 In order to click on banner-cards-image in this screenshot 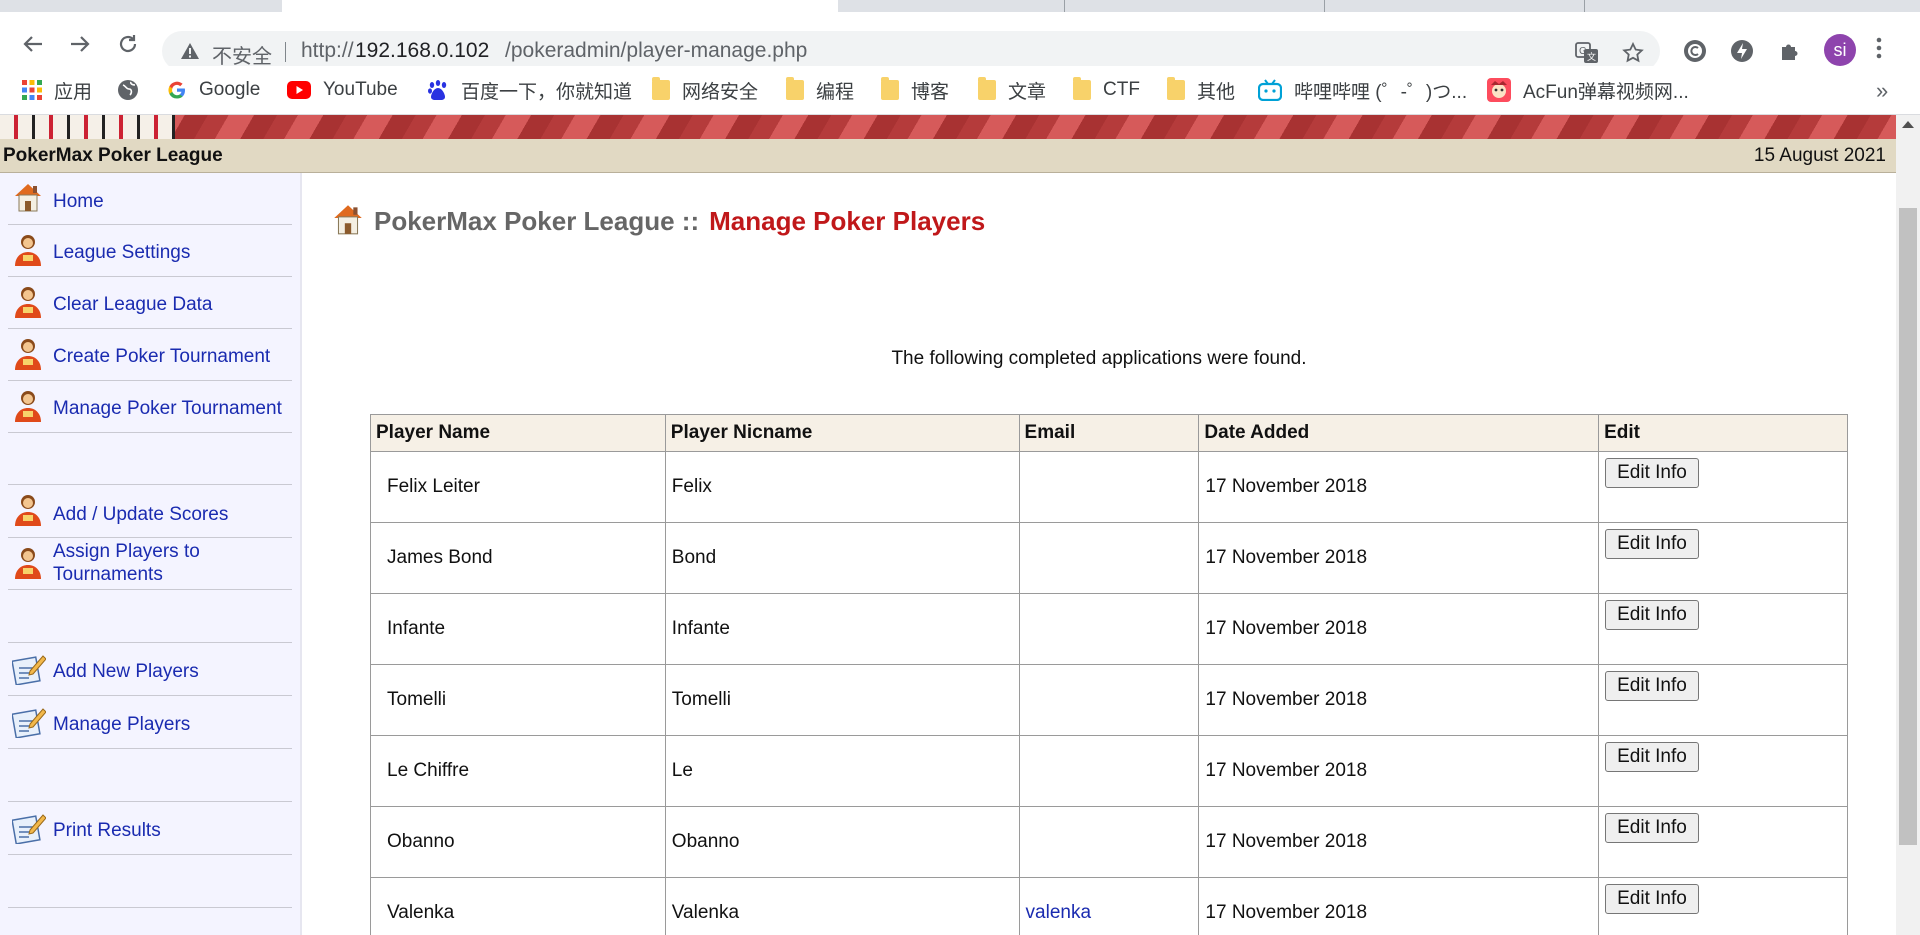, I will do `click(87, 127)`.